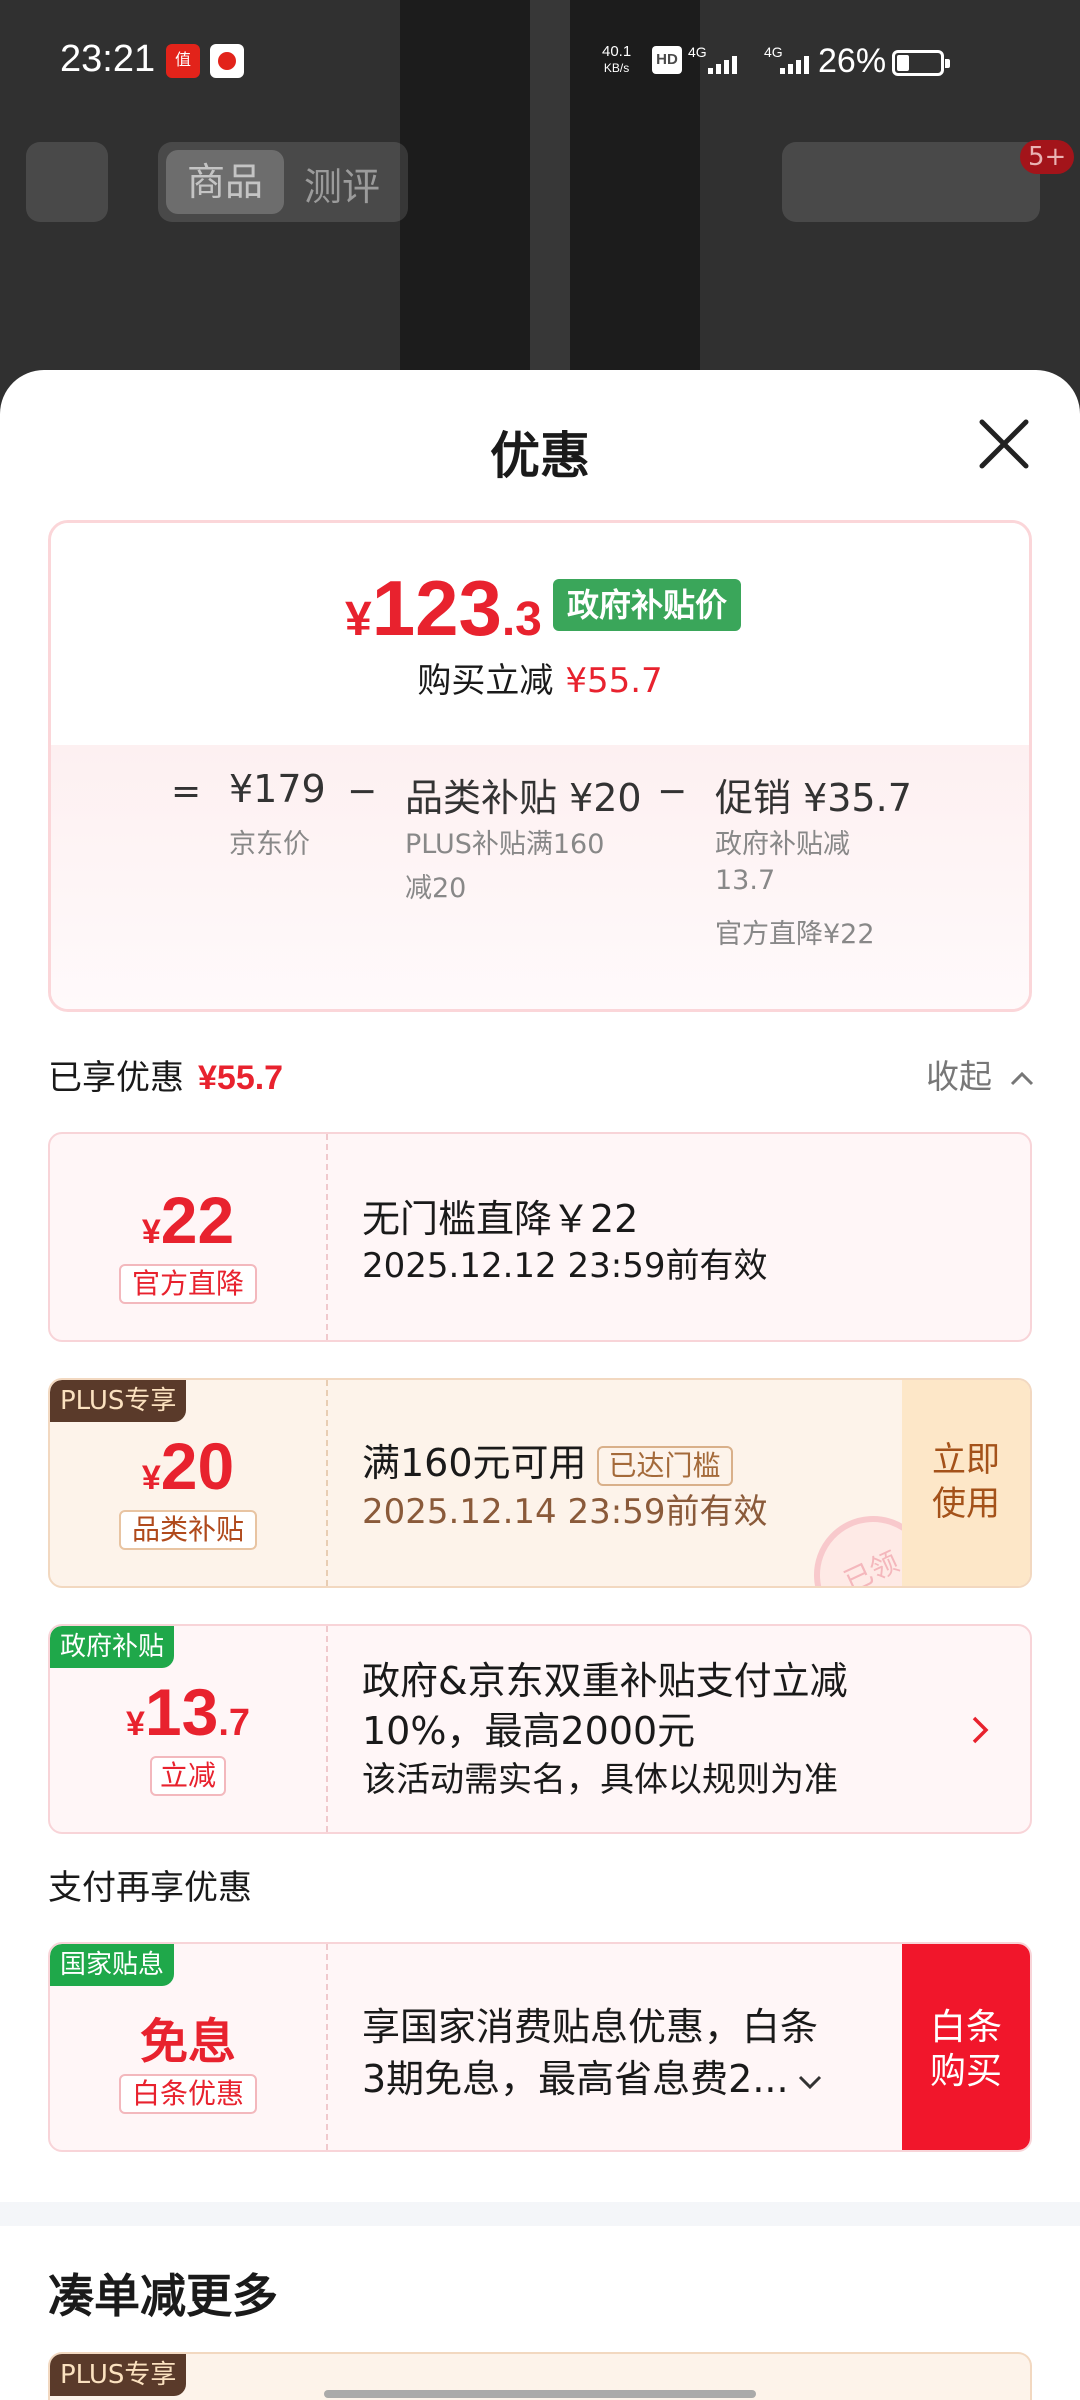 This screenshot has height=2400, width=1080. Describe the element at coordinates (565, 1512) in the screenshot. I see `coupon-validity: 2025.12.14 23:59前有效` at that location.